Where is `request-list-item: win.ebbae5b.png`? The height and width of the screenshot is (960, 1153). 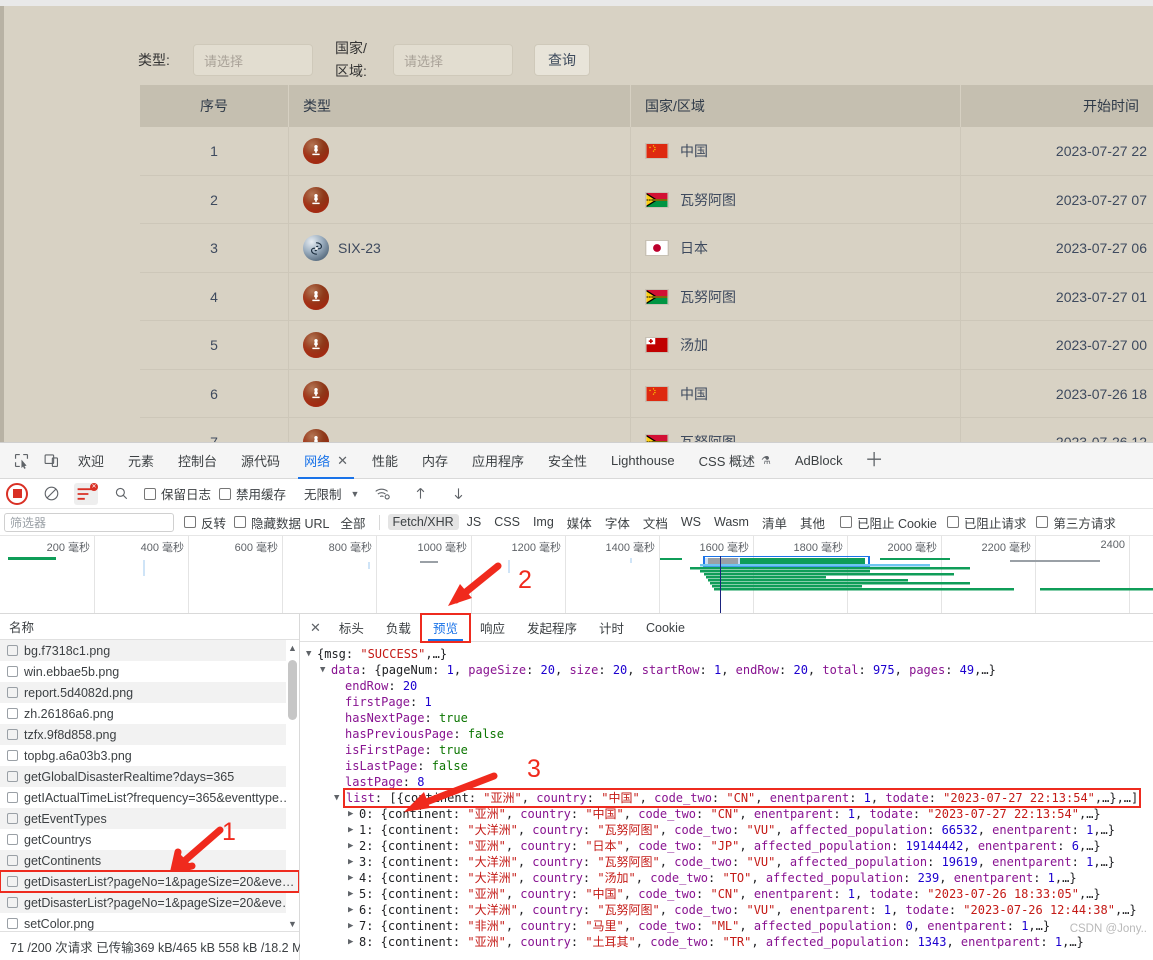 request-list-item: win.ebbae5b.png is located at coordinates (149, 671).